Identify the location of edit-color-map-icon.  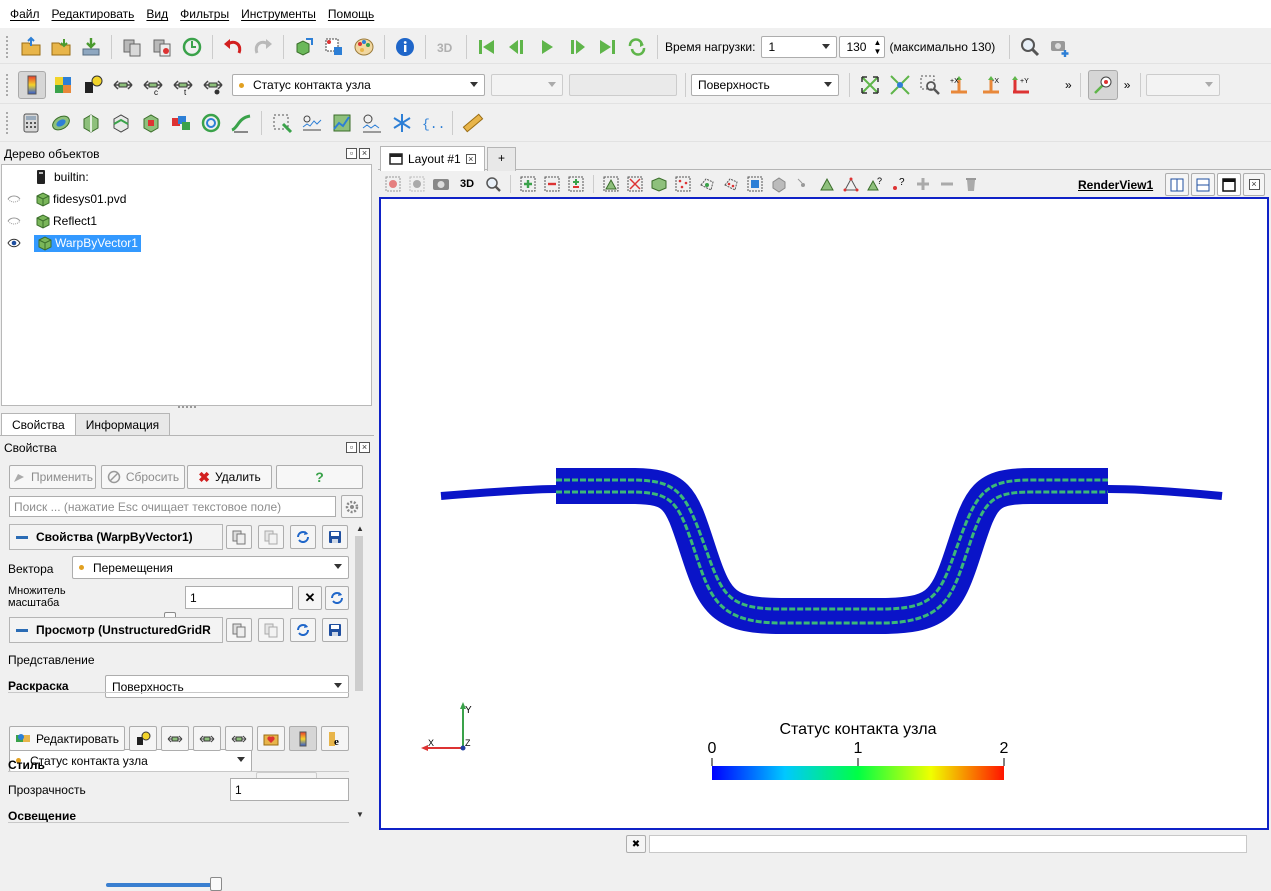
(63, 85).